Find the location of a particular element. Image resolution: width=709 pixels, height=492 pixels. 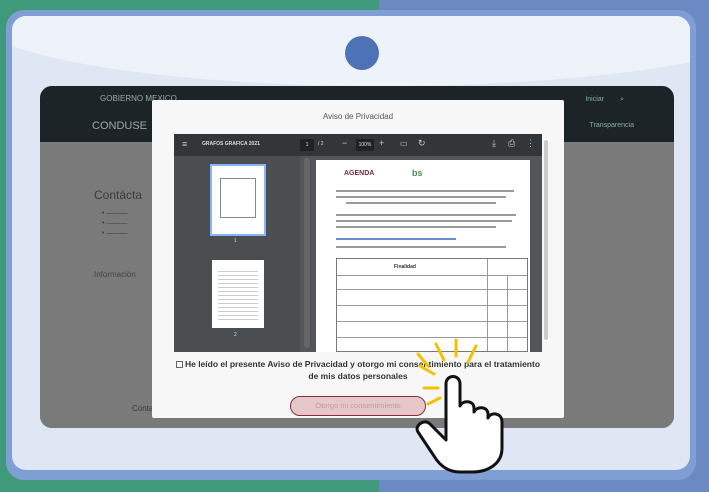

nav-link-2: ⌕ is located at coordinates (622, 100).